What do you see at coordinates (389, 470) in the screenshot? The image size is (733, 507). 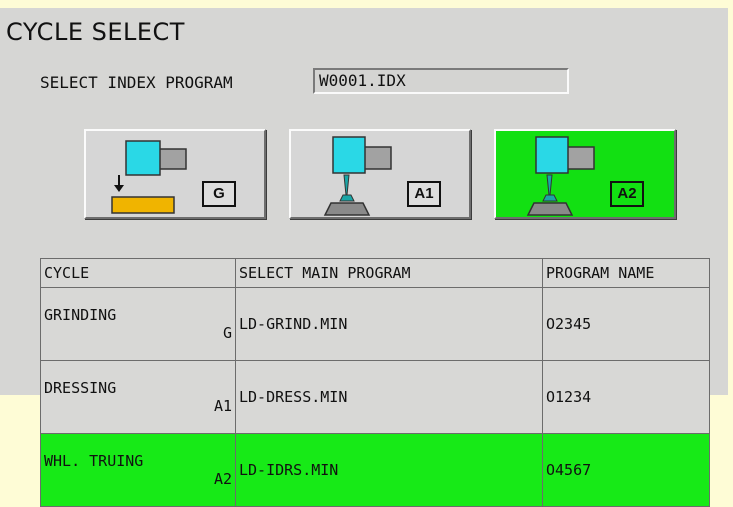 I see `main-program-cell: LD-IDRS.MIN` at bounding box center [389, 470].